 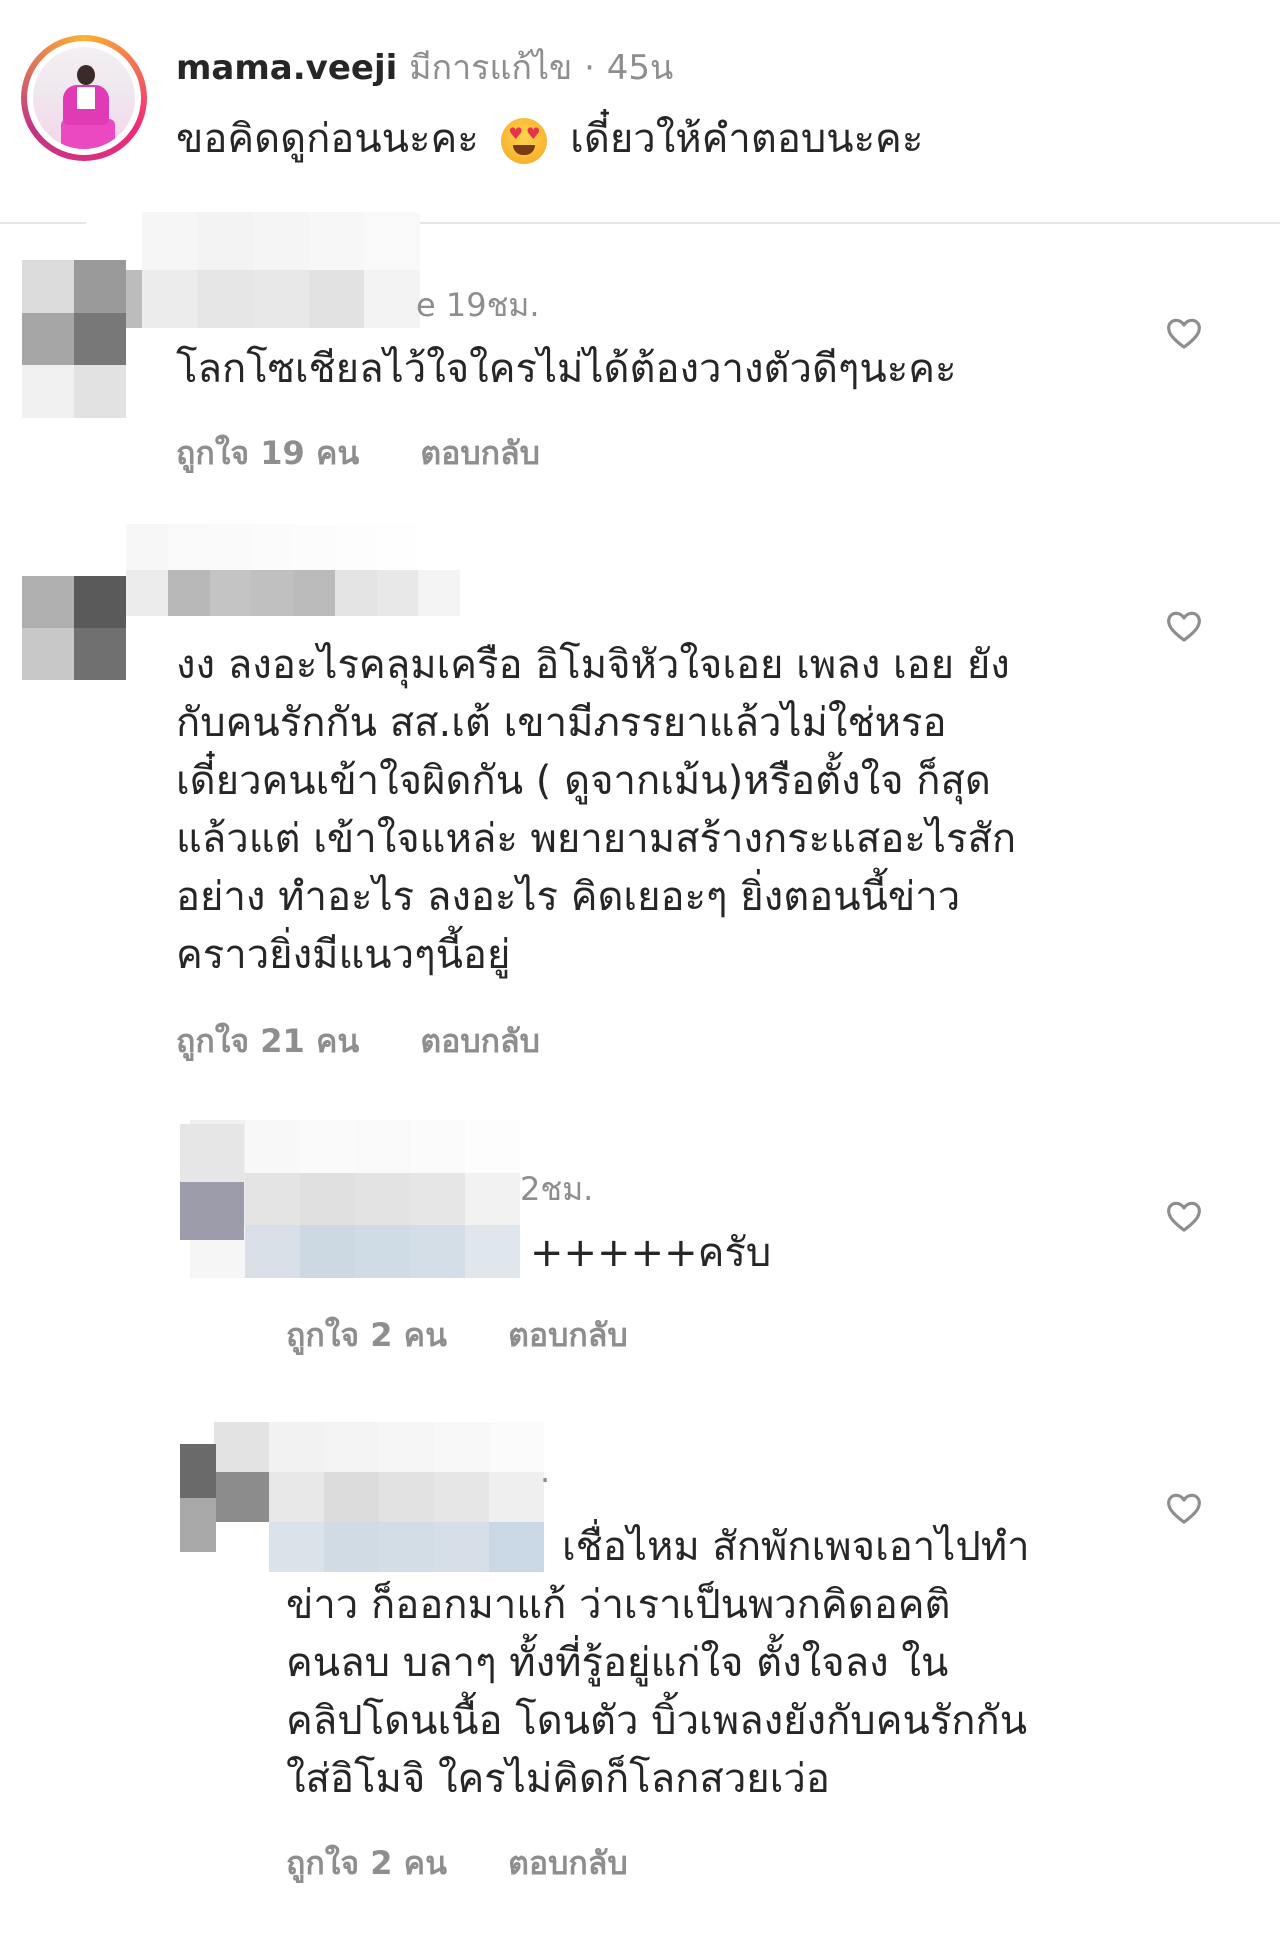 What do you see at coordinates (478, 305) in the screenshot?
I see `comment-time: e 19ชม.` at bounding box center [478, 305].